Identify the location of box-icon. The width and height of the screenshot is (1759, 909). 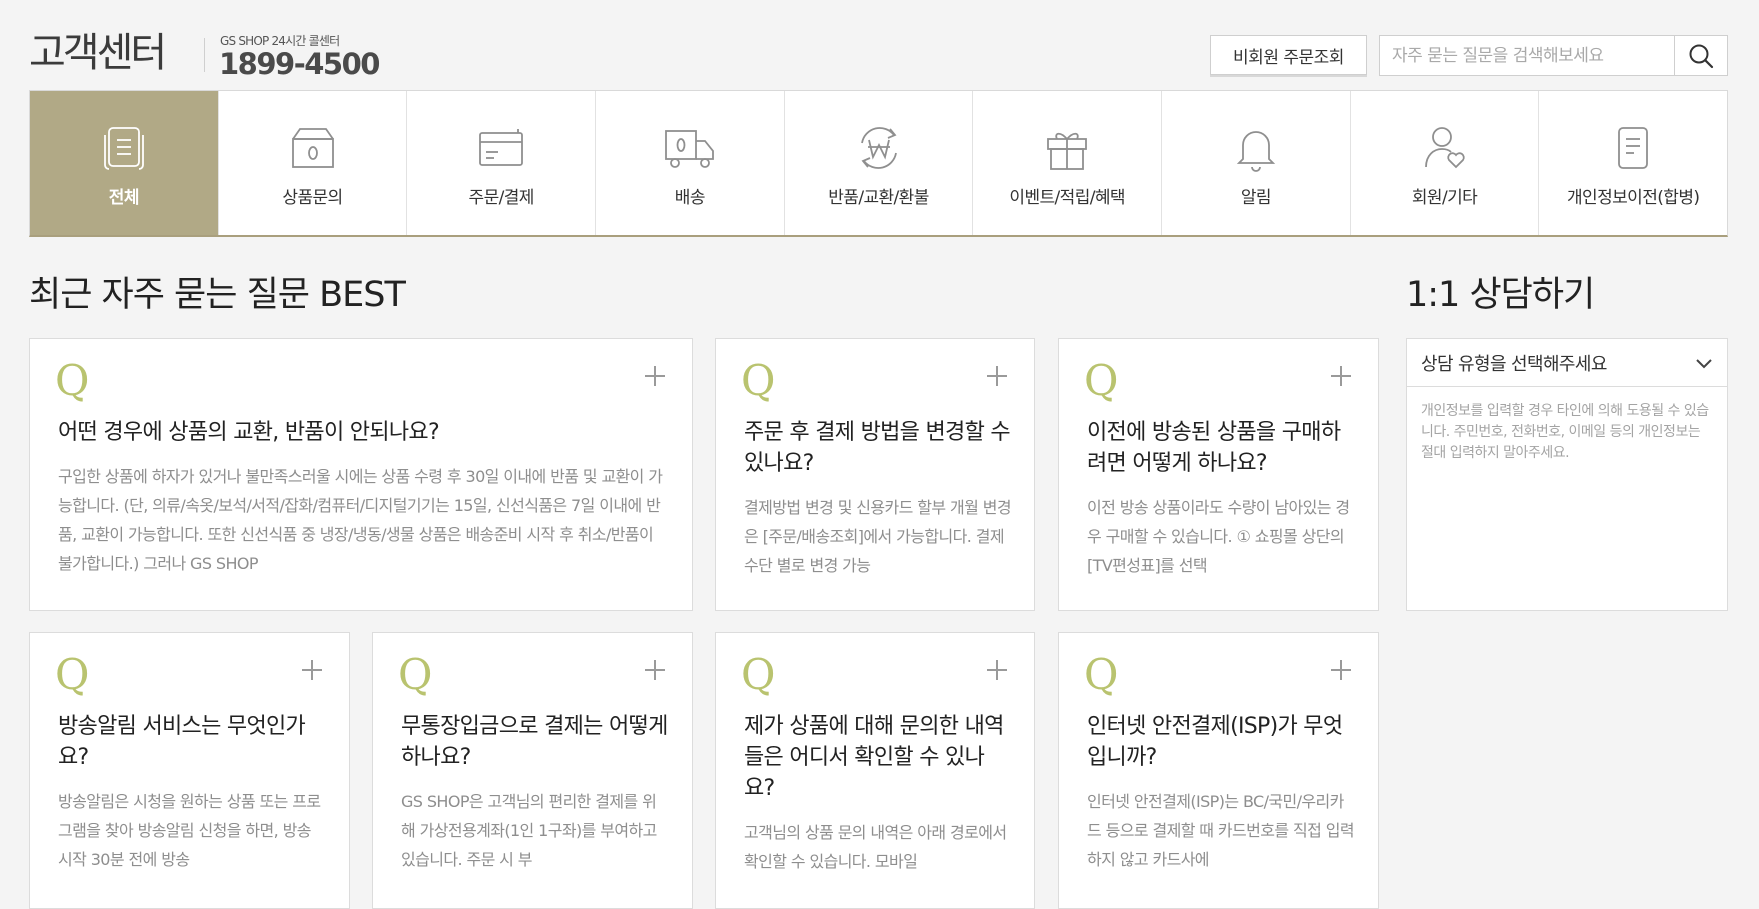
(312, 148).